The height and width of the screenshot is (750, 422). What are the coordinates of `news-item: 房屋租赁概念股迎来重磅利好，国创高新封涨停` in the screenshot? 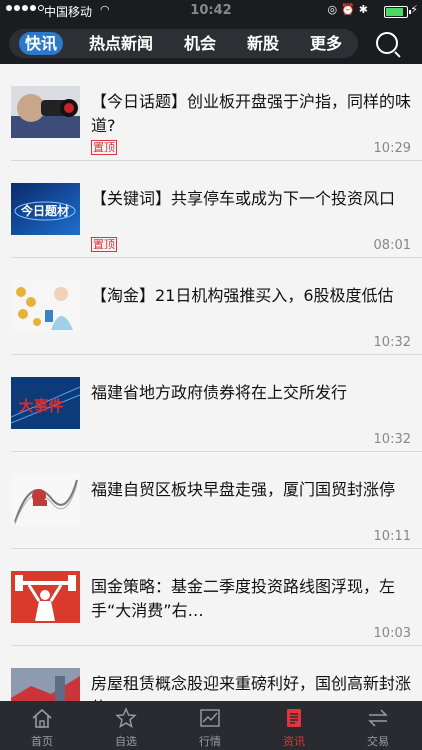 It's located at (211, 673).